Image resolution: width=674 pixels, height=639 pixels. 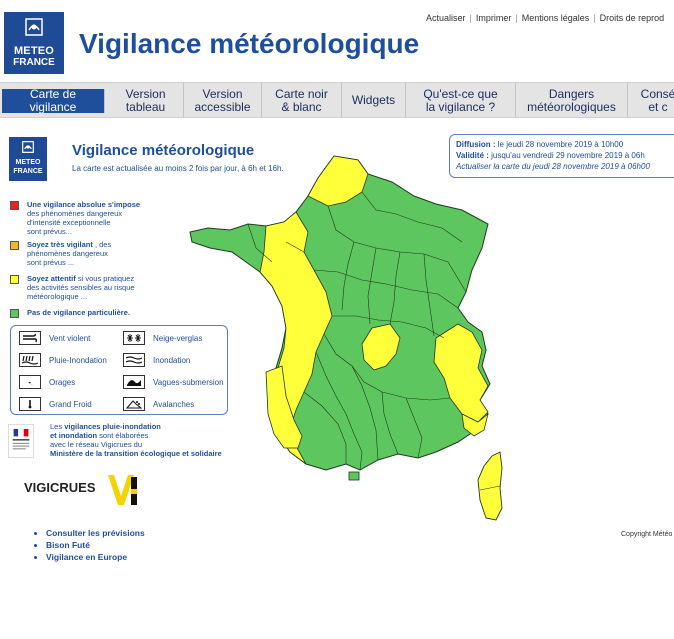 I want to click on legend-orange-swatch, so click(x=14, y=245).